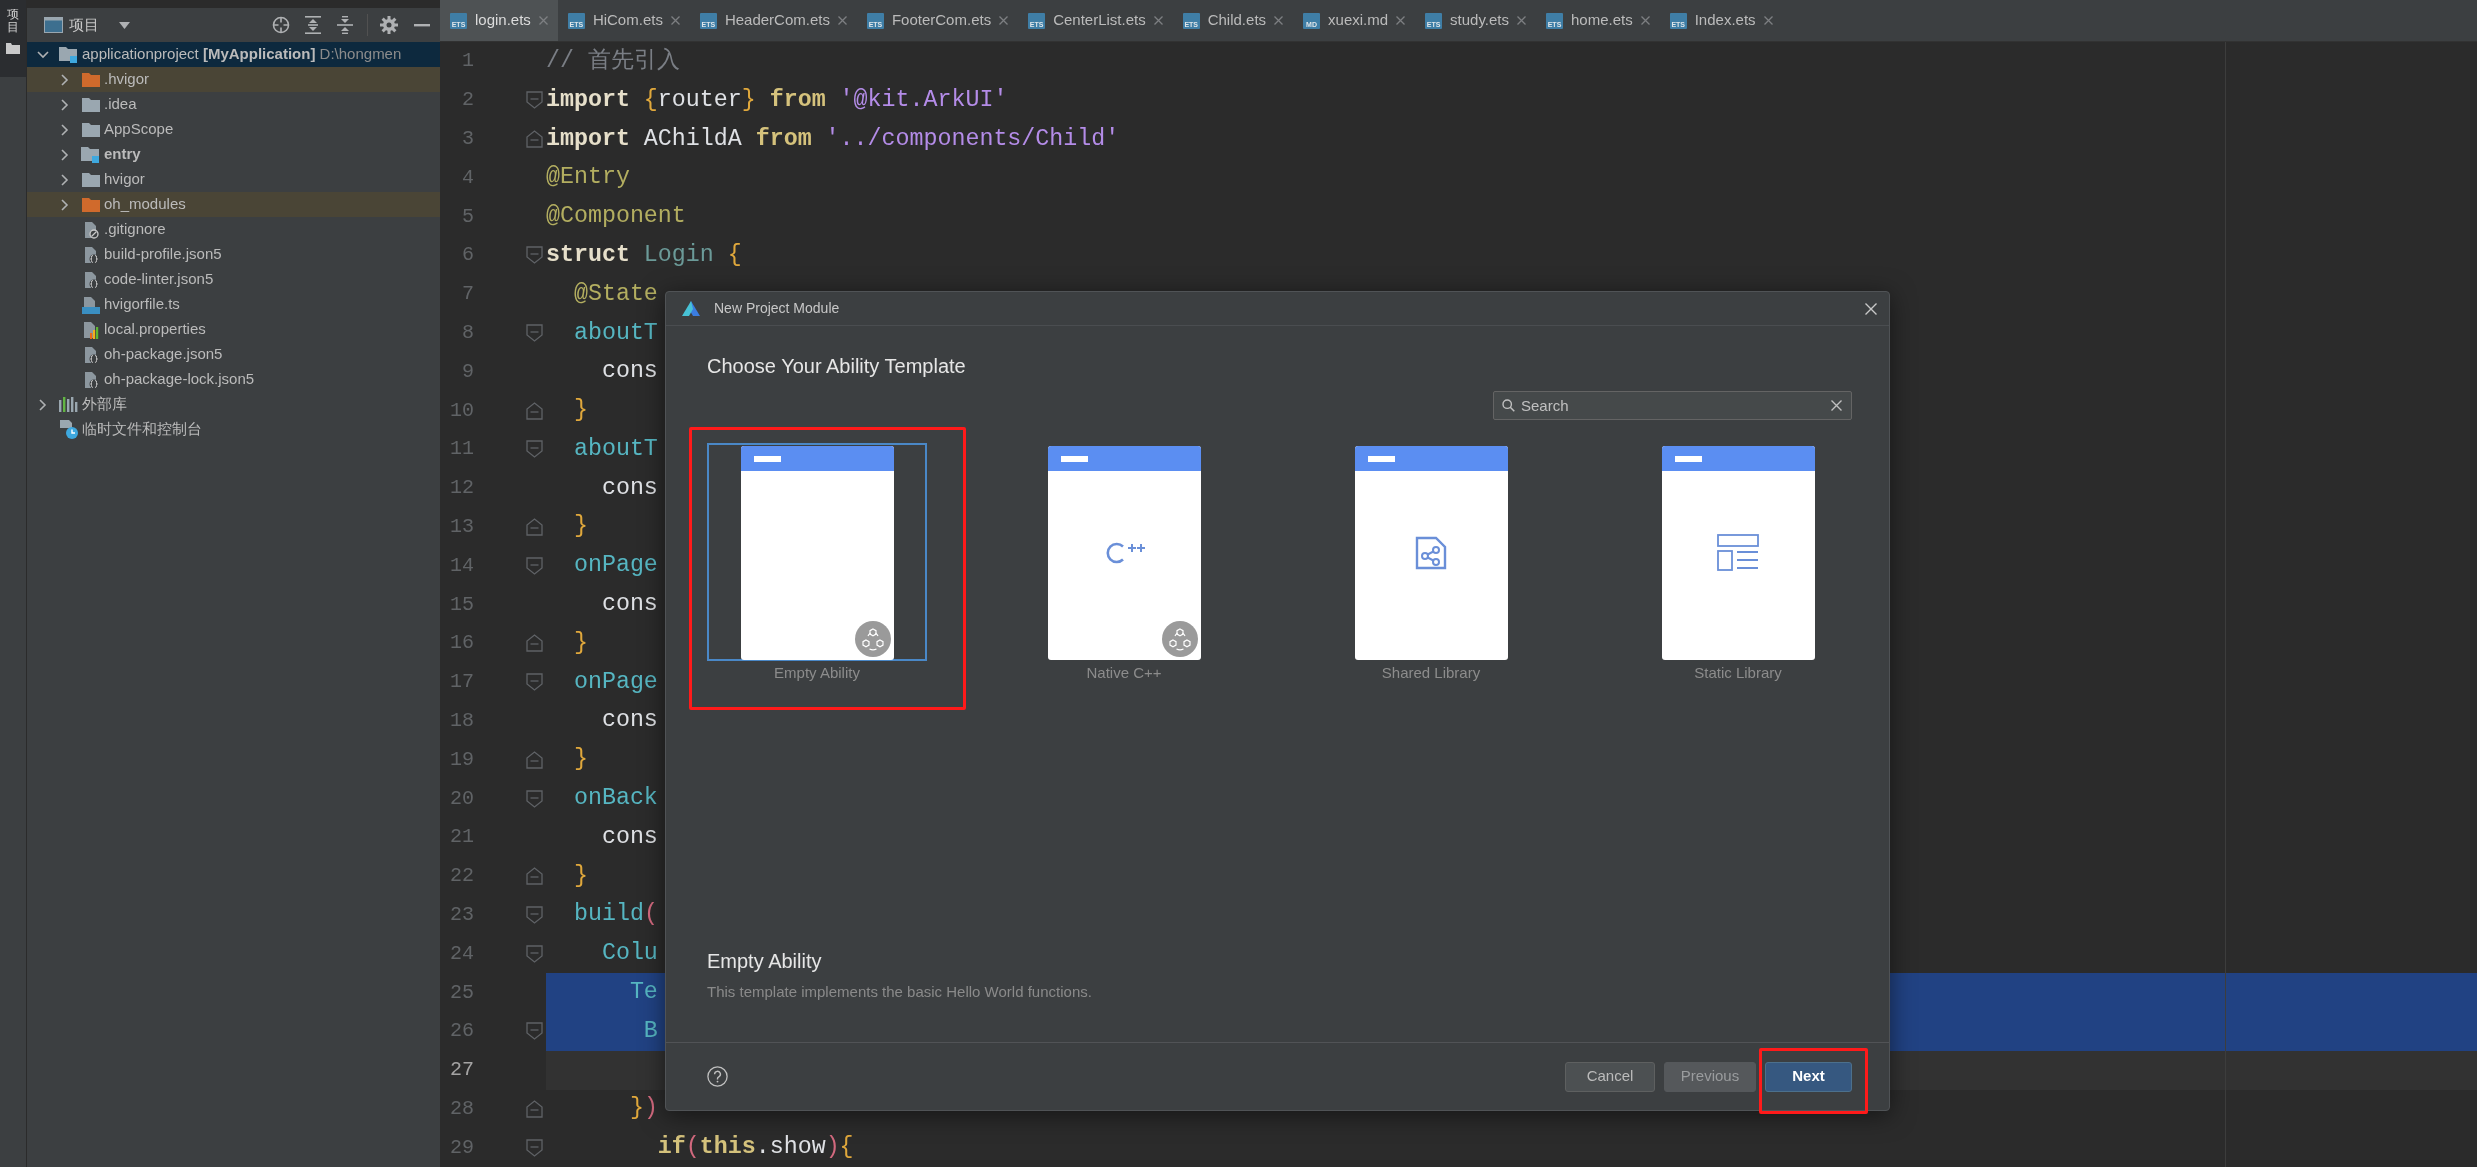  Describe the element at coordinates (68, 429) in the screenshot. I see `scratch-file-icon` at that location.